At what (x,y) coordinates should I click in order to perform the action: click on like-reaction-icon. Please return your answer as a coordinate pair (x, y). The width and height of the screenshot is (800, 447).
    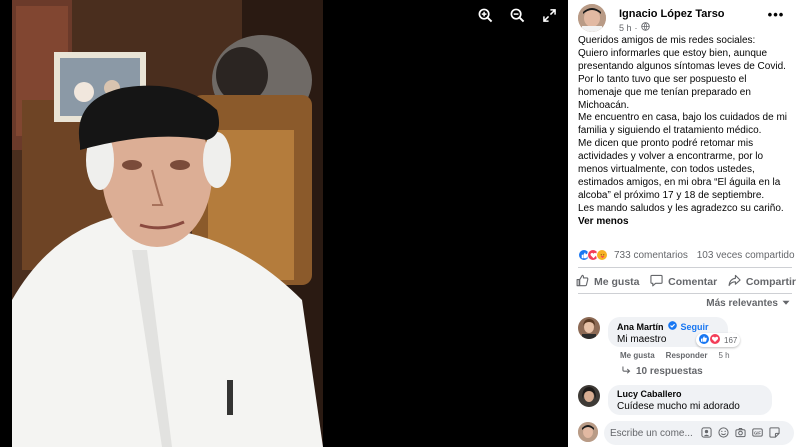
    Looking at the image, I should click on (704, 340).